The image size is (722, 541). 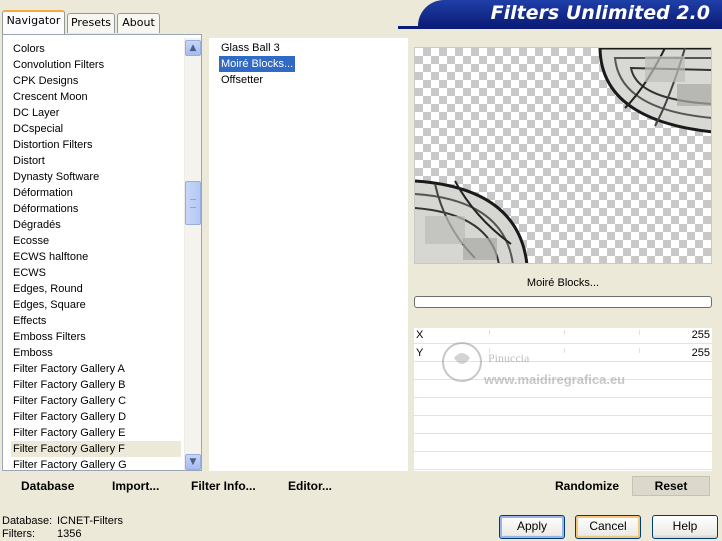 What do you see at coordinates (96, 241) in the screenshot?
I see `category-item: Ecosse` at bounding box center [96, 241].